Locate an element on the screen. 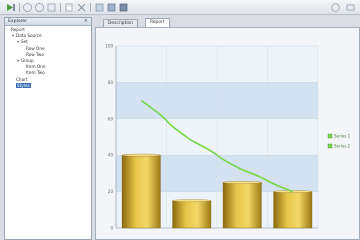 This screenshot has height=240, width=360. legend-label: Series 2 is located at coordinates (342, 146).